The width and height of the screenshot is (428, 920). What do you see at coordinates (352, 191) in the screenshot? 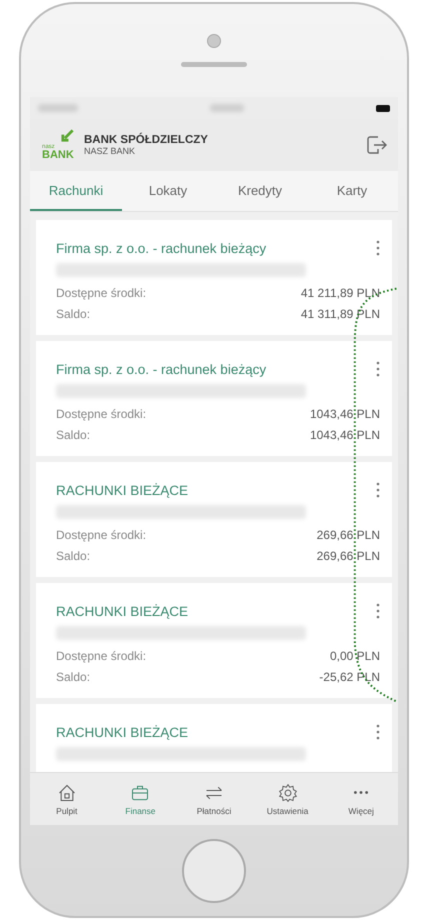
I see `tab: Karty` at bounding box center [352, 191].